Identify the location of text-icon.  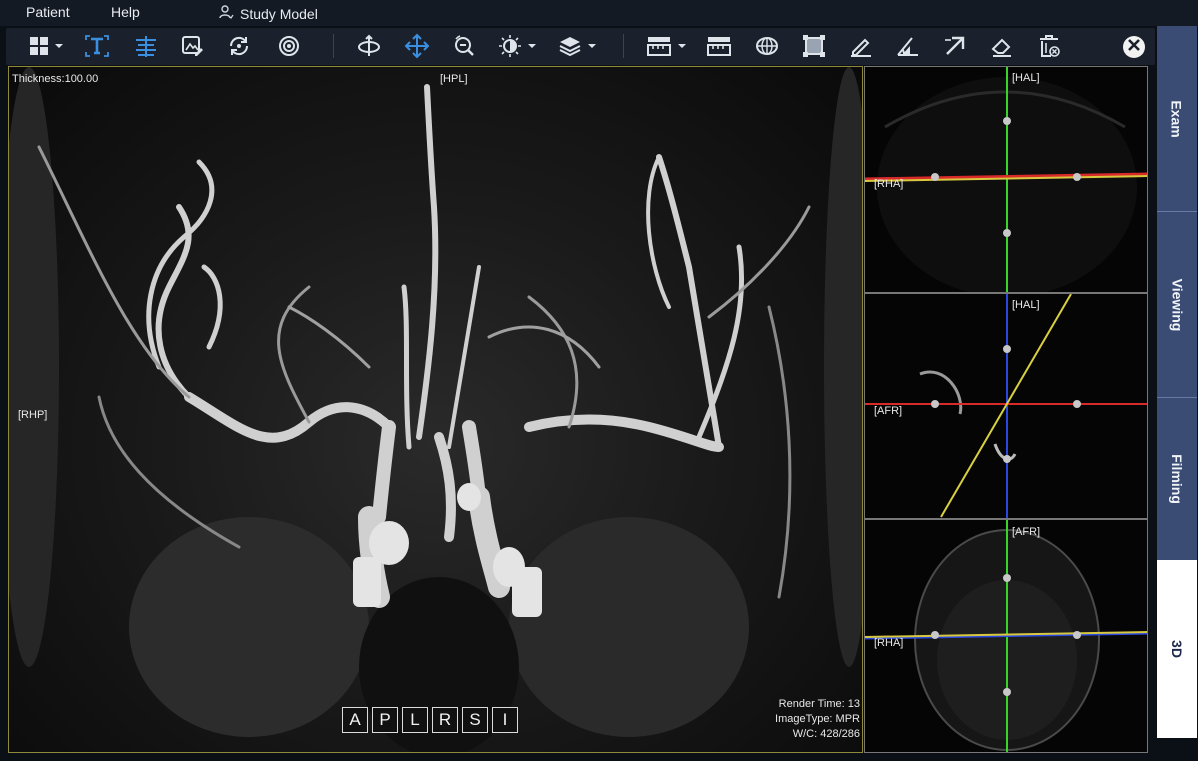
(97, 46).